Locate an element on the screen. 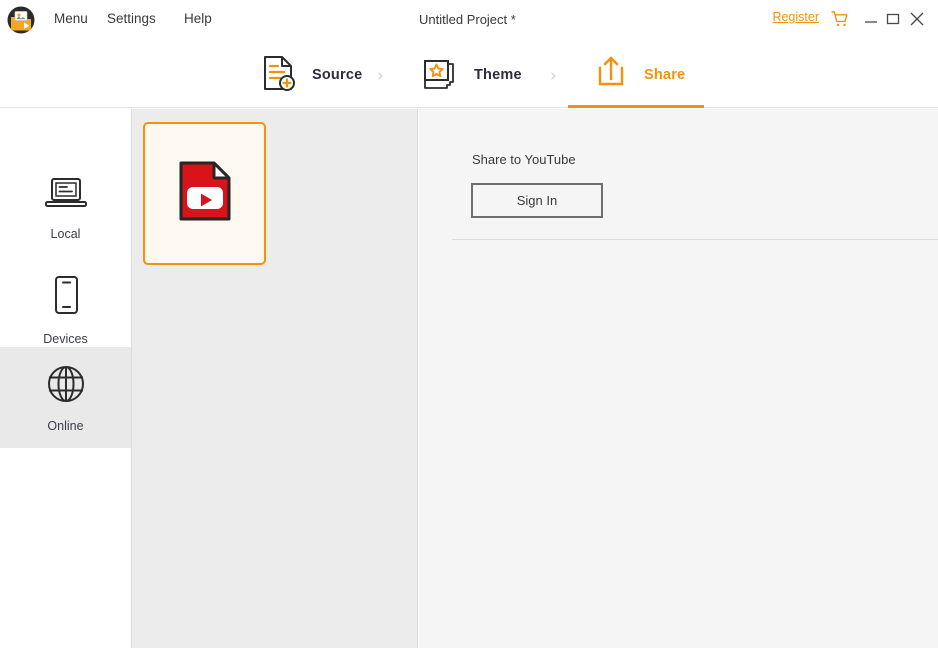 This screenshot has height=648, width=938. target-card-youtube is located at coordinates (204, 193).